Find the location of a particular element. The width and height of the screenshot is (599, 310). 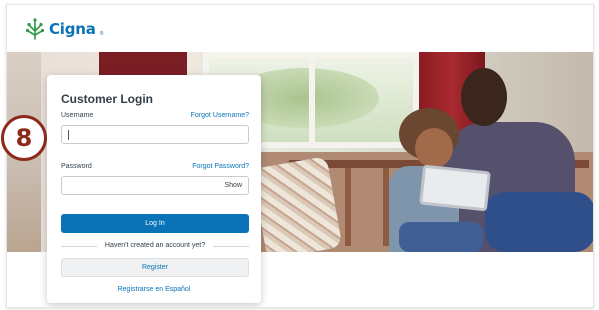

divider-line-right is located at coordinates (231, 246).